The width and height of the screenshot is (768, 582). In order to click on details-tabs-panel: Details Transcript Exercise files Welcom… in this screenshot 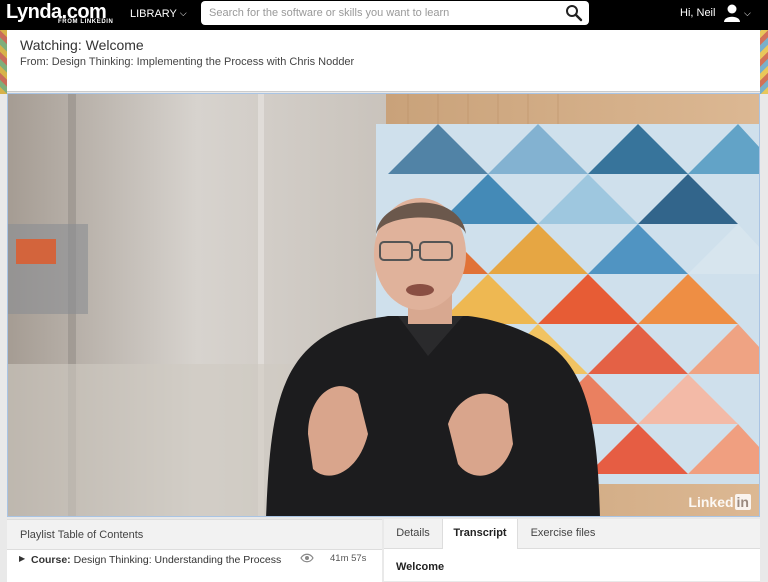, I will do `click(572, 550)`.